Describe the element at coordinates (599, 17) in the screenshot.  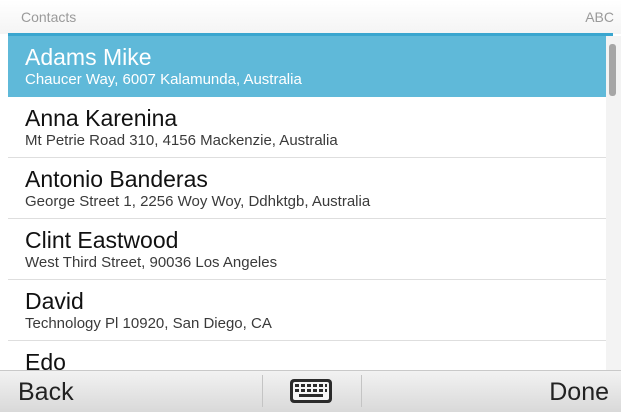
I see `input-mode-indicator: ABC` at that location.